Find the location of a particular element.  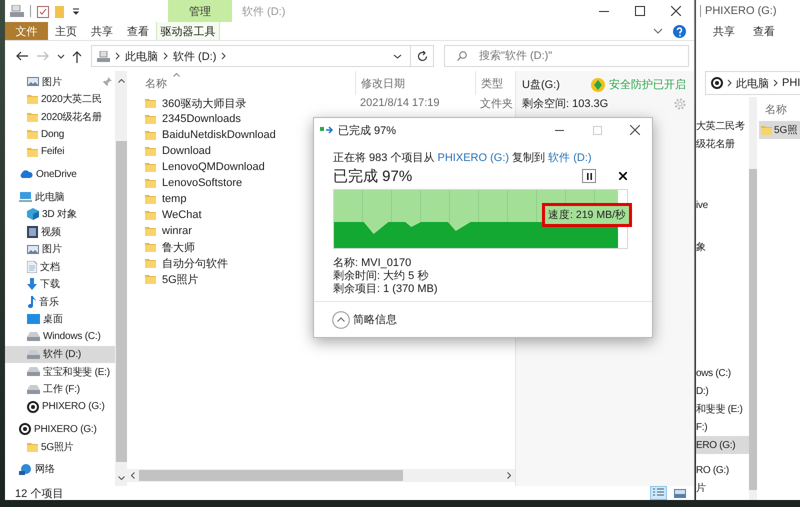

nav-item: 下载 is located at coordinates (60, 284).